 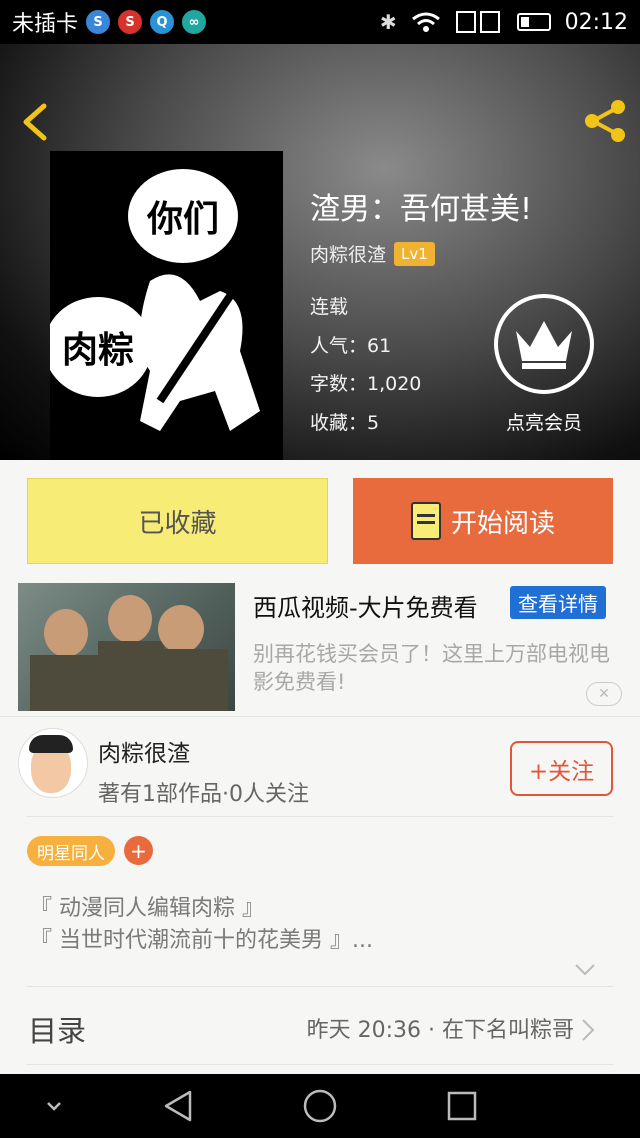 What do you see at coordinates (366, 384) in the screenshot?
I see `word-count: 字数：1,020` at bounding box center [366, 384].